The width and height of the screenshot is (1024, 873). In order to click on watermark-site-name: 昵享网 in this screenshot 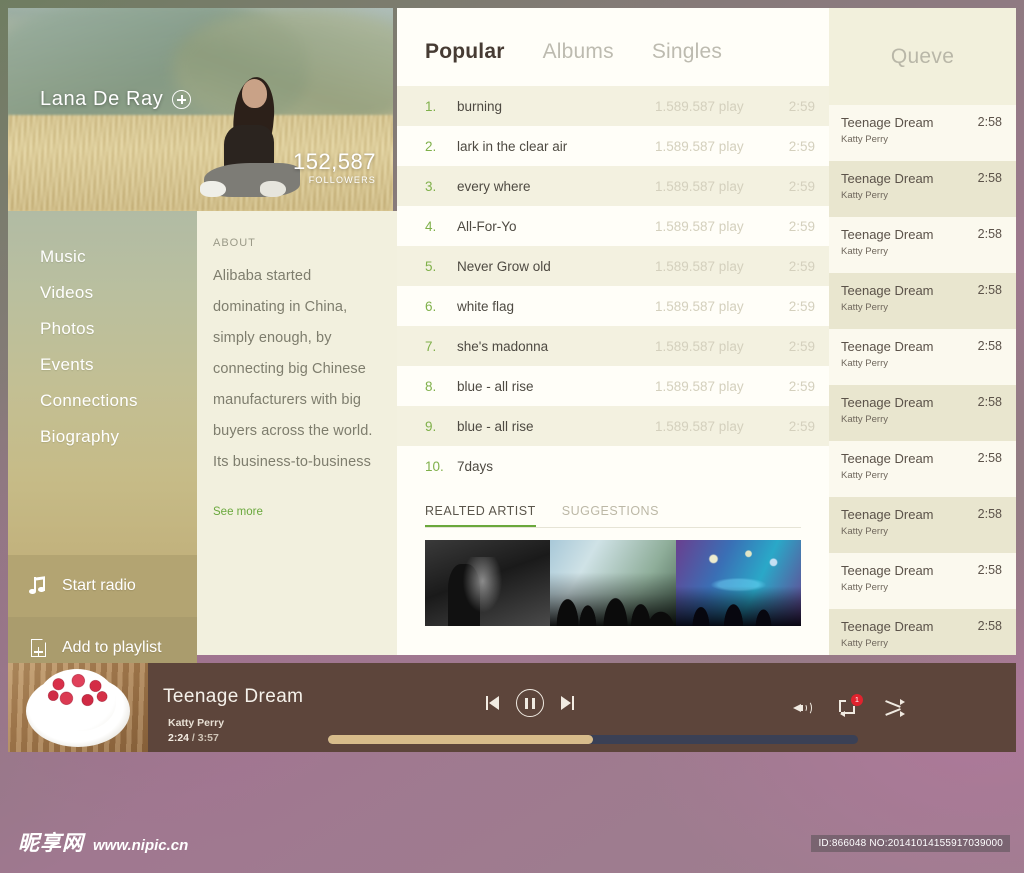, I will do `click(51, 843)`.